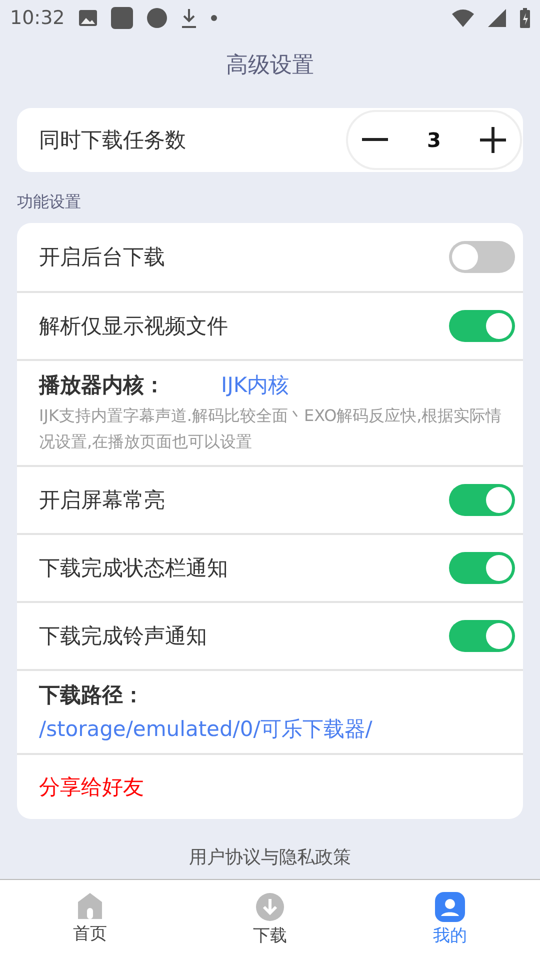 This screenshot has height=960, width=540. I want to click on dot-icon, so click(213, 18).